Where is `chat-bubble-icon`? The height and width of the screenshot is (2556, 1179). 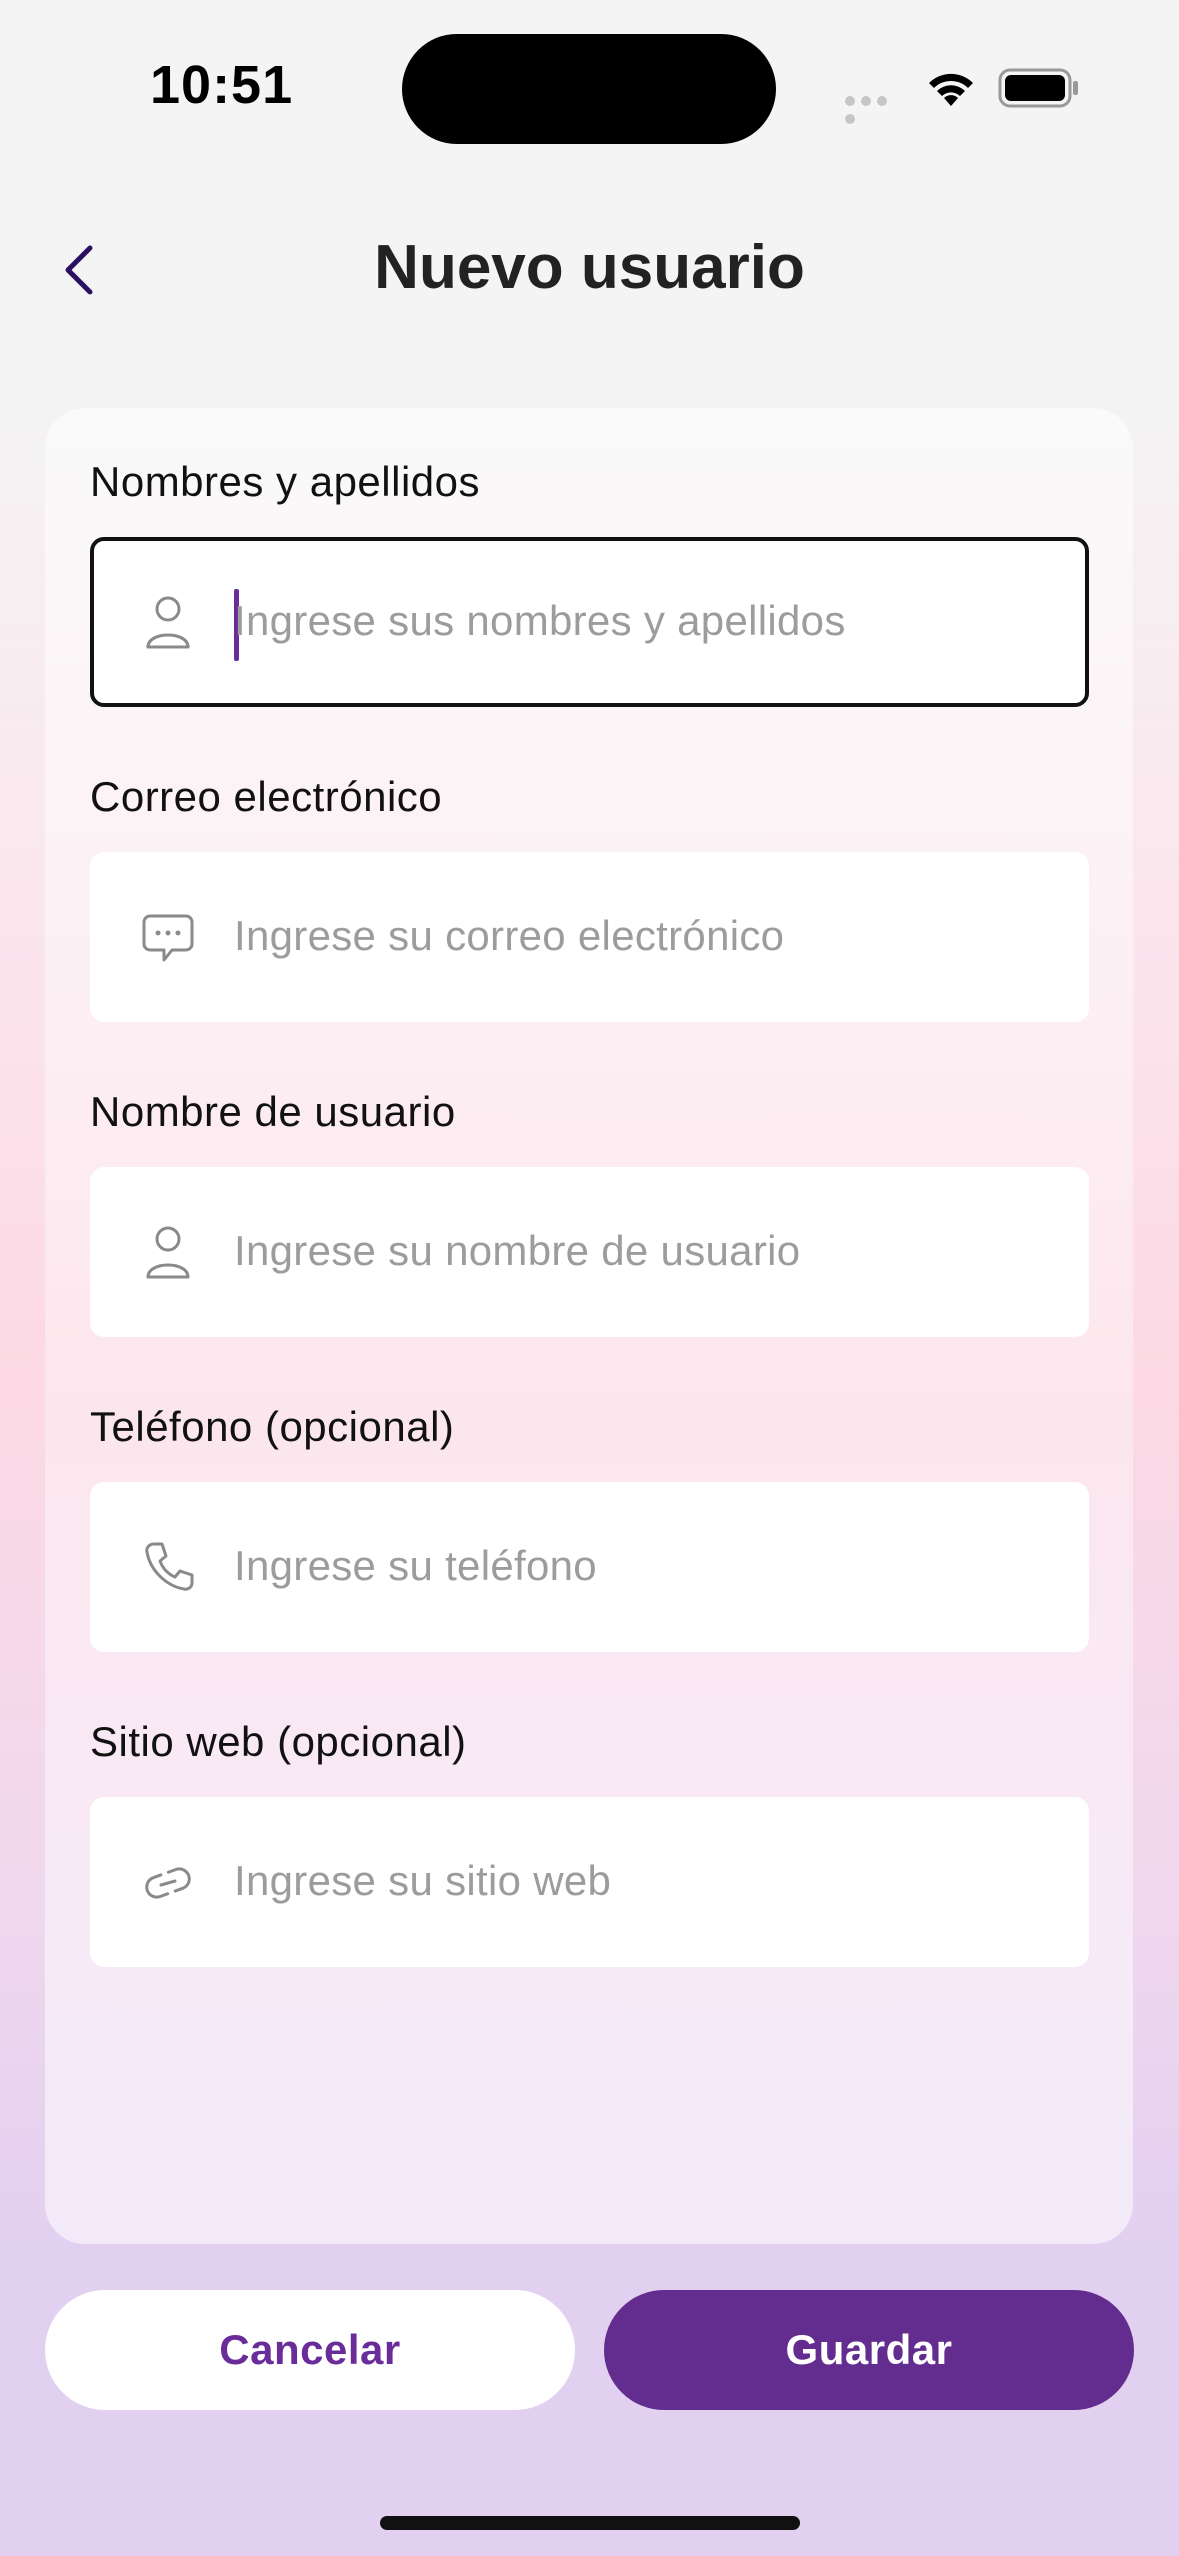 chat-bubble-icon is located at coordinates (168, 936).